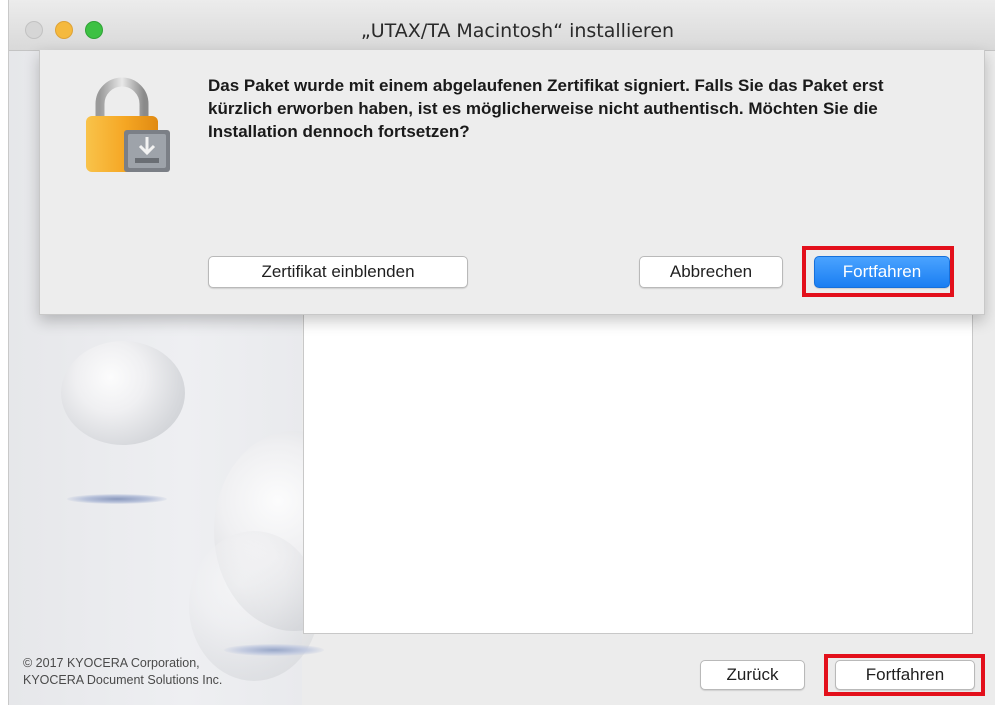 This screenshot has height=705, width=995. I want to click on copyright-line: KYOCERA Document Solutions Inc., so click(123, 680).